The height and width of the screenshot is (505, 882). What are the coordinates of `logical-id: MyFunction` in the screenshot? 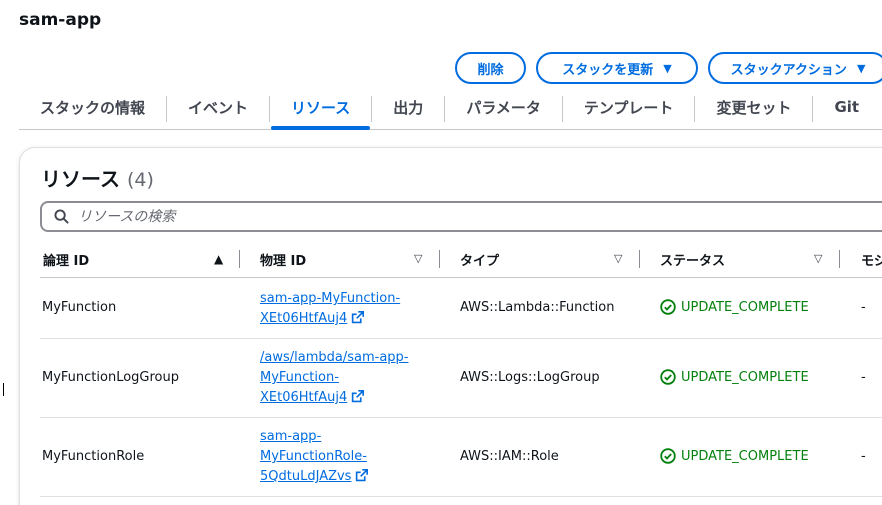 It's located at (79, 307).